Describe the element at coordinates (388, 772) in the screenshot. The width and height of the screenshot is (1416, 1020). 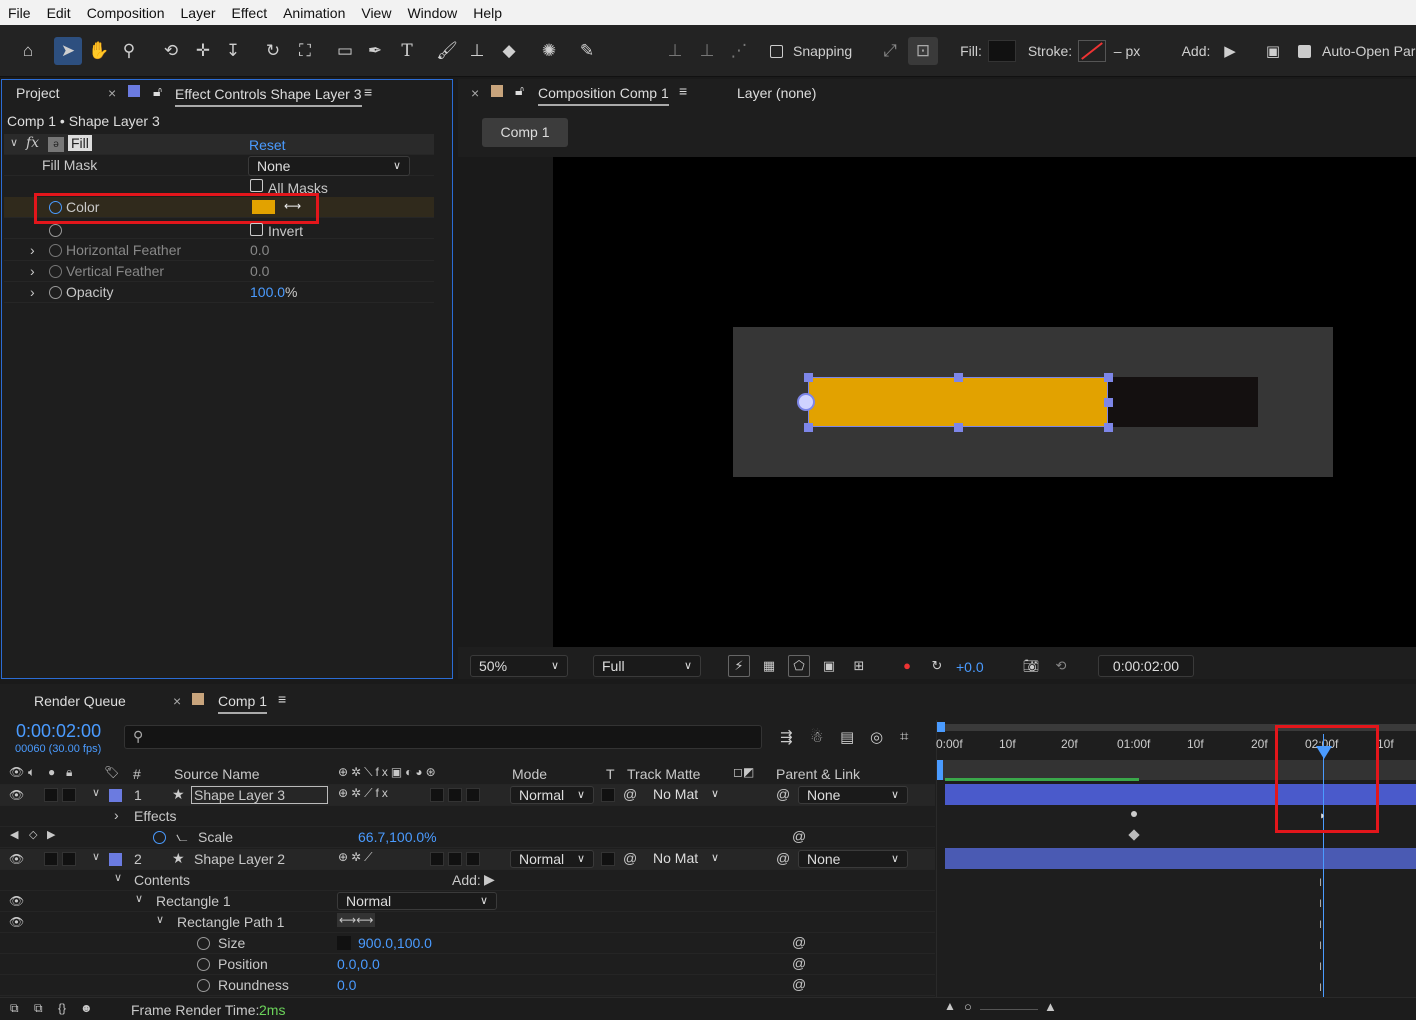
I see `switches-icon: ⊕✲⟍fx▣◐◕⊛` at that location.